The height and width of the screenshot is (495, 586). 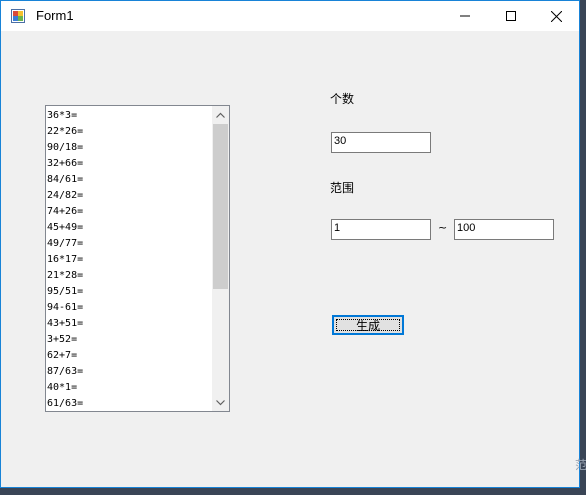 I want to click on focus-rectangle, so click(x=368, y=325).